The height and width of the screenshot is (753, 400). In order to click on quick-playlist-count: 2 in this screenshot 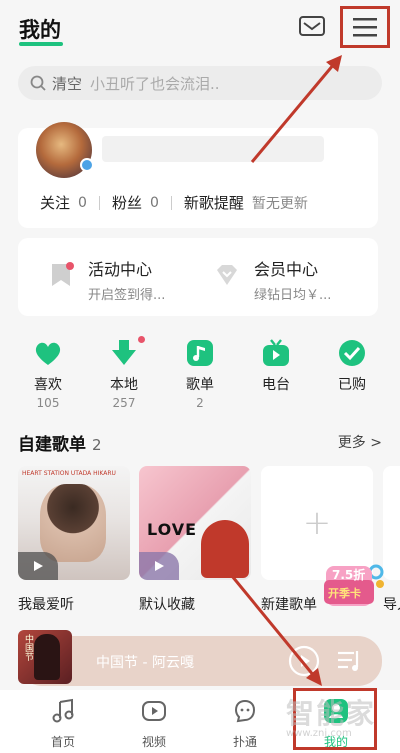, I will do `click(200, 403)`.